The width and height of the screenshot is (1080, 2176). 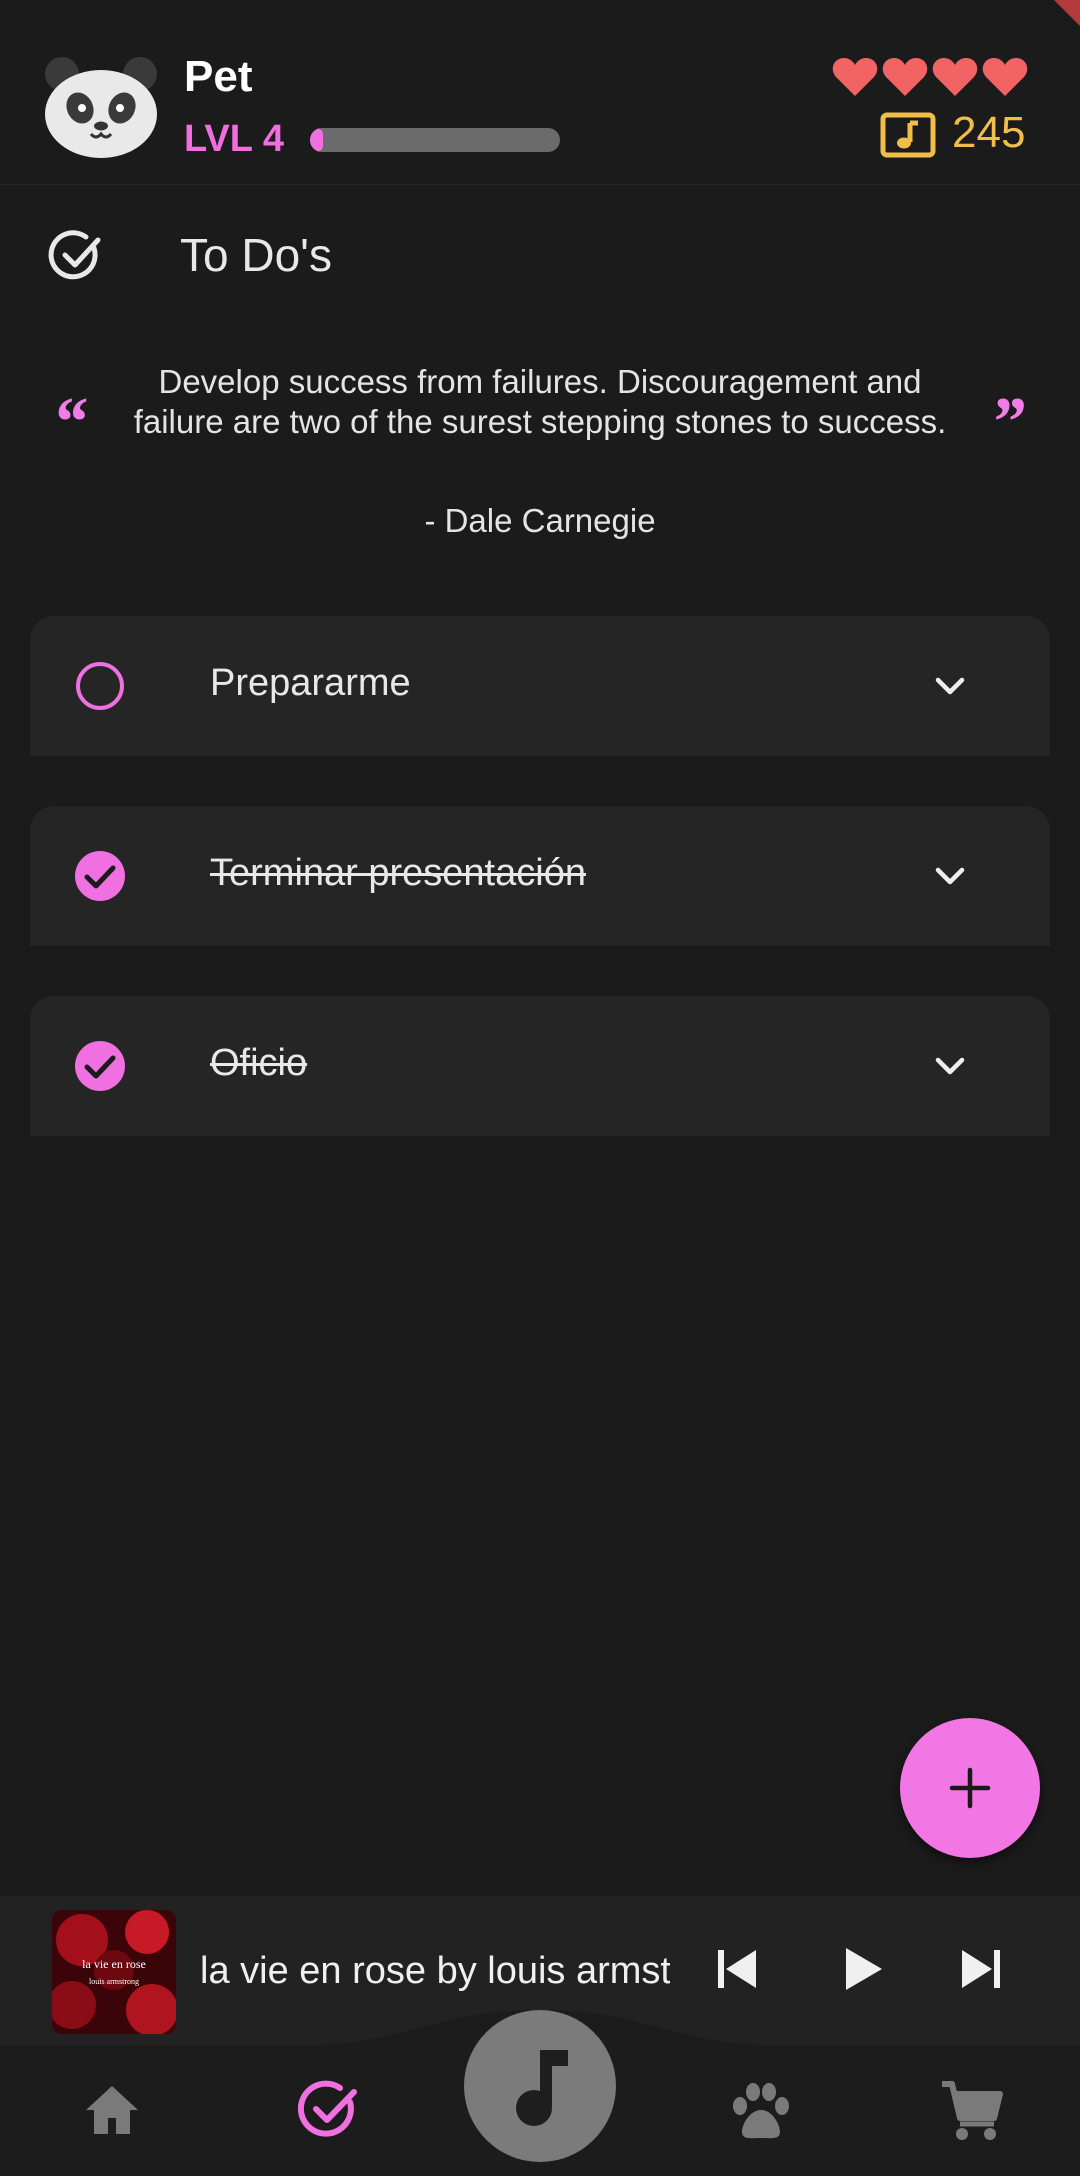 I want to click on task-item: Oficio, so click(x=540, y=1066).